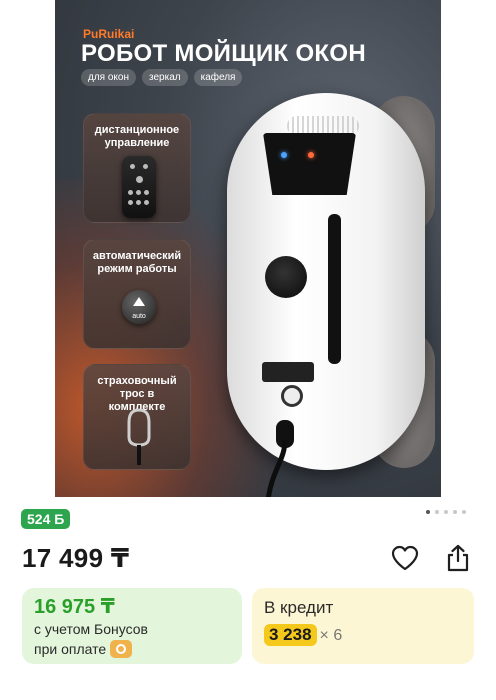  I want to click on cable-icon, so click(276, 468).